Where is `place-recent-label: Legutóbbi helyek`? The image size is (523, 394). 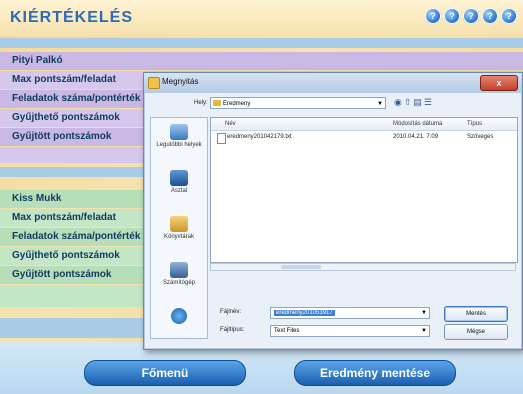 place-recent-label: Legutóbbi helyek is located at coordinates (179, 145).